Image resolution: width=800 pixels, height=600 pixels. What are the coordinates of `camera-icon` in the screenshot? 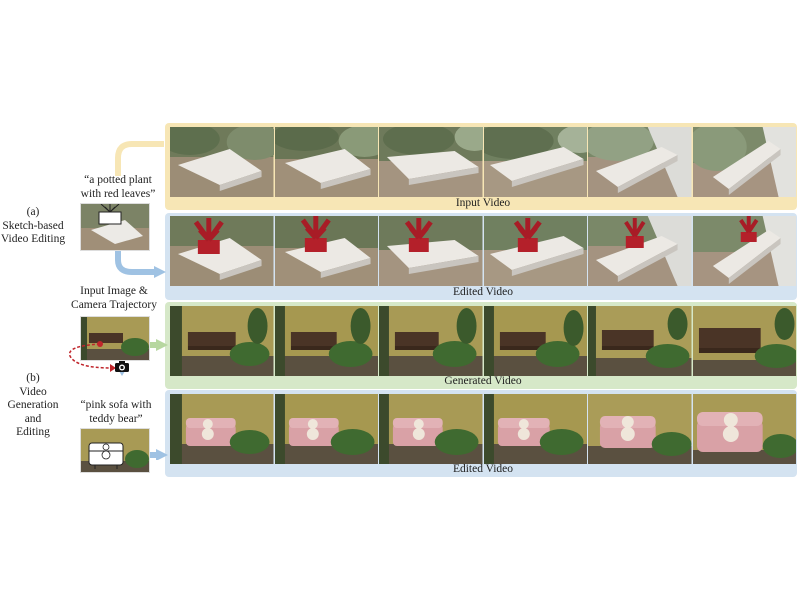 It's located at (122, 366).